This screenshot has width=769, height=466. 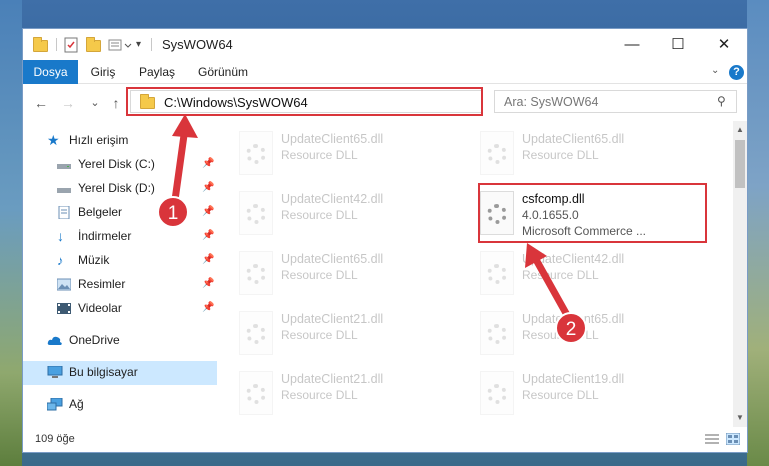 I want to click on nav-label: Yerel Disk (D:), so click(x=116, y=188).